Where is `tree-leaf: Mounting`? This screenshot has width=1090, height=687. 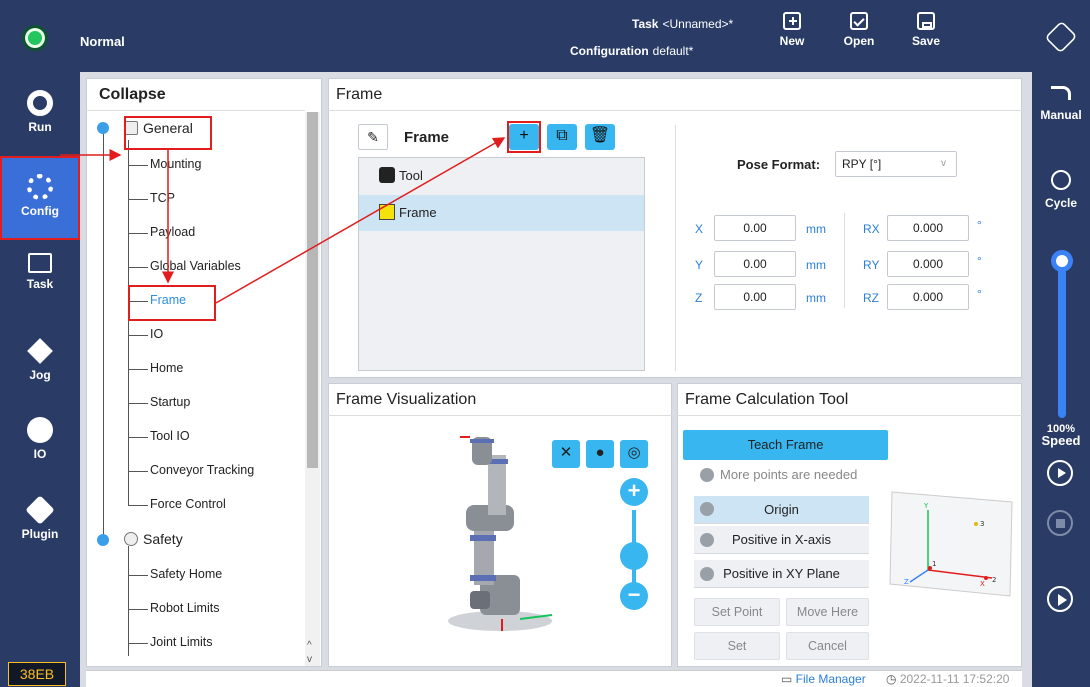
tree-leaf: Mounting is located at coordinates (175, 164).